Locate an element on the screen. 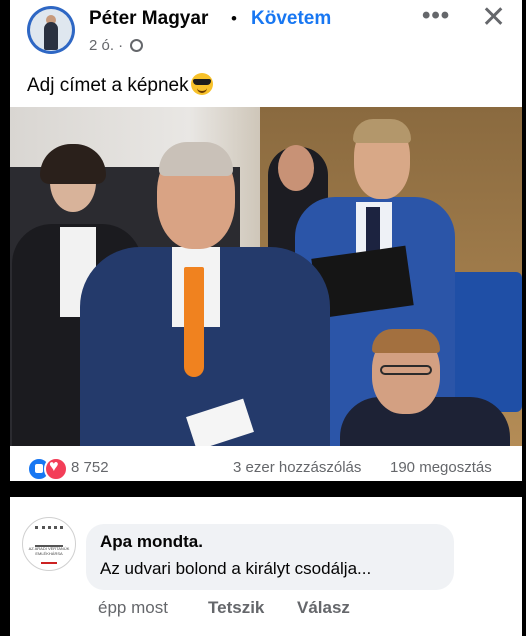 Image resolution: width=526 pixels, height=636 pixels. photo-speaker-hair is located at coordinates (196, 159).